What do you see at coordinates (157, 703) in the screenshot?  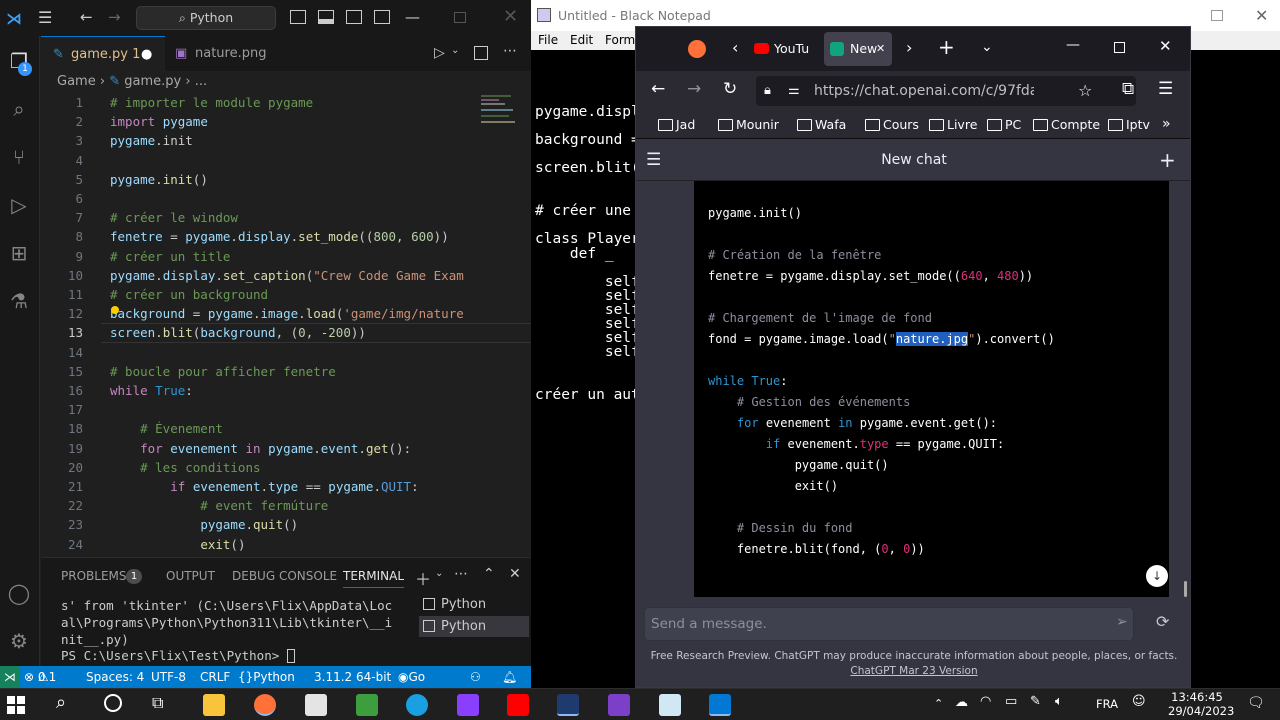 I see `task-view-icon: ⧉` at bounding box center [157, 703].